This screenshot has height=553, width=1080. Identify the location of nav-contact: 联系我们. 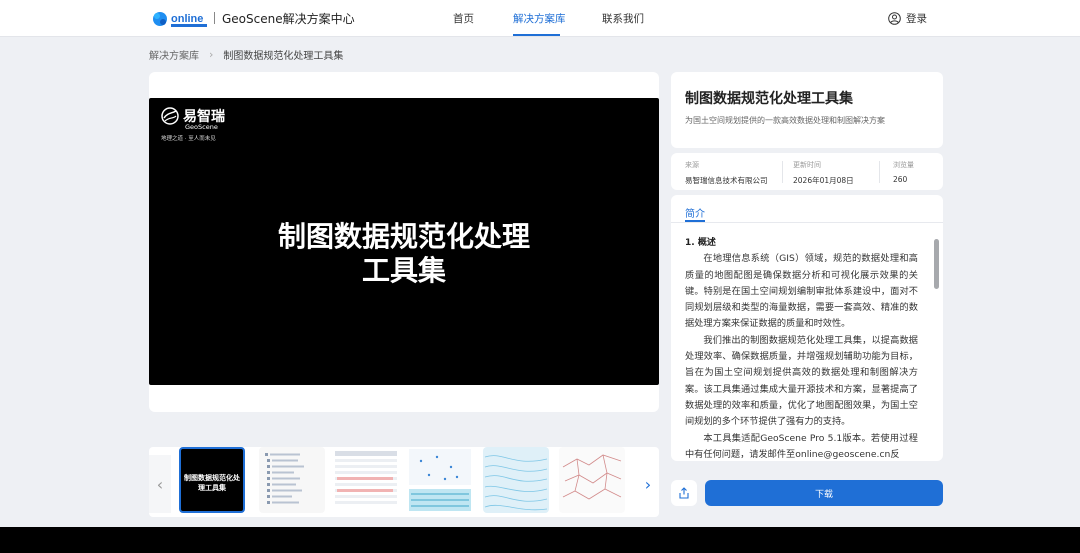
(623, 18).